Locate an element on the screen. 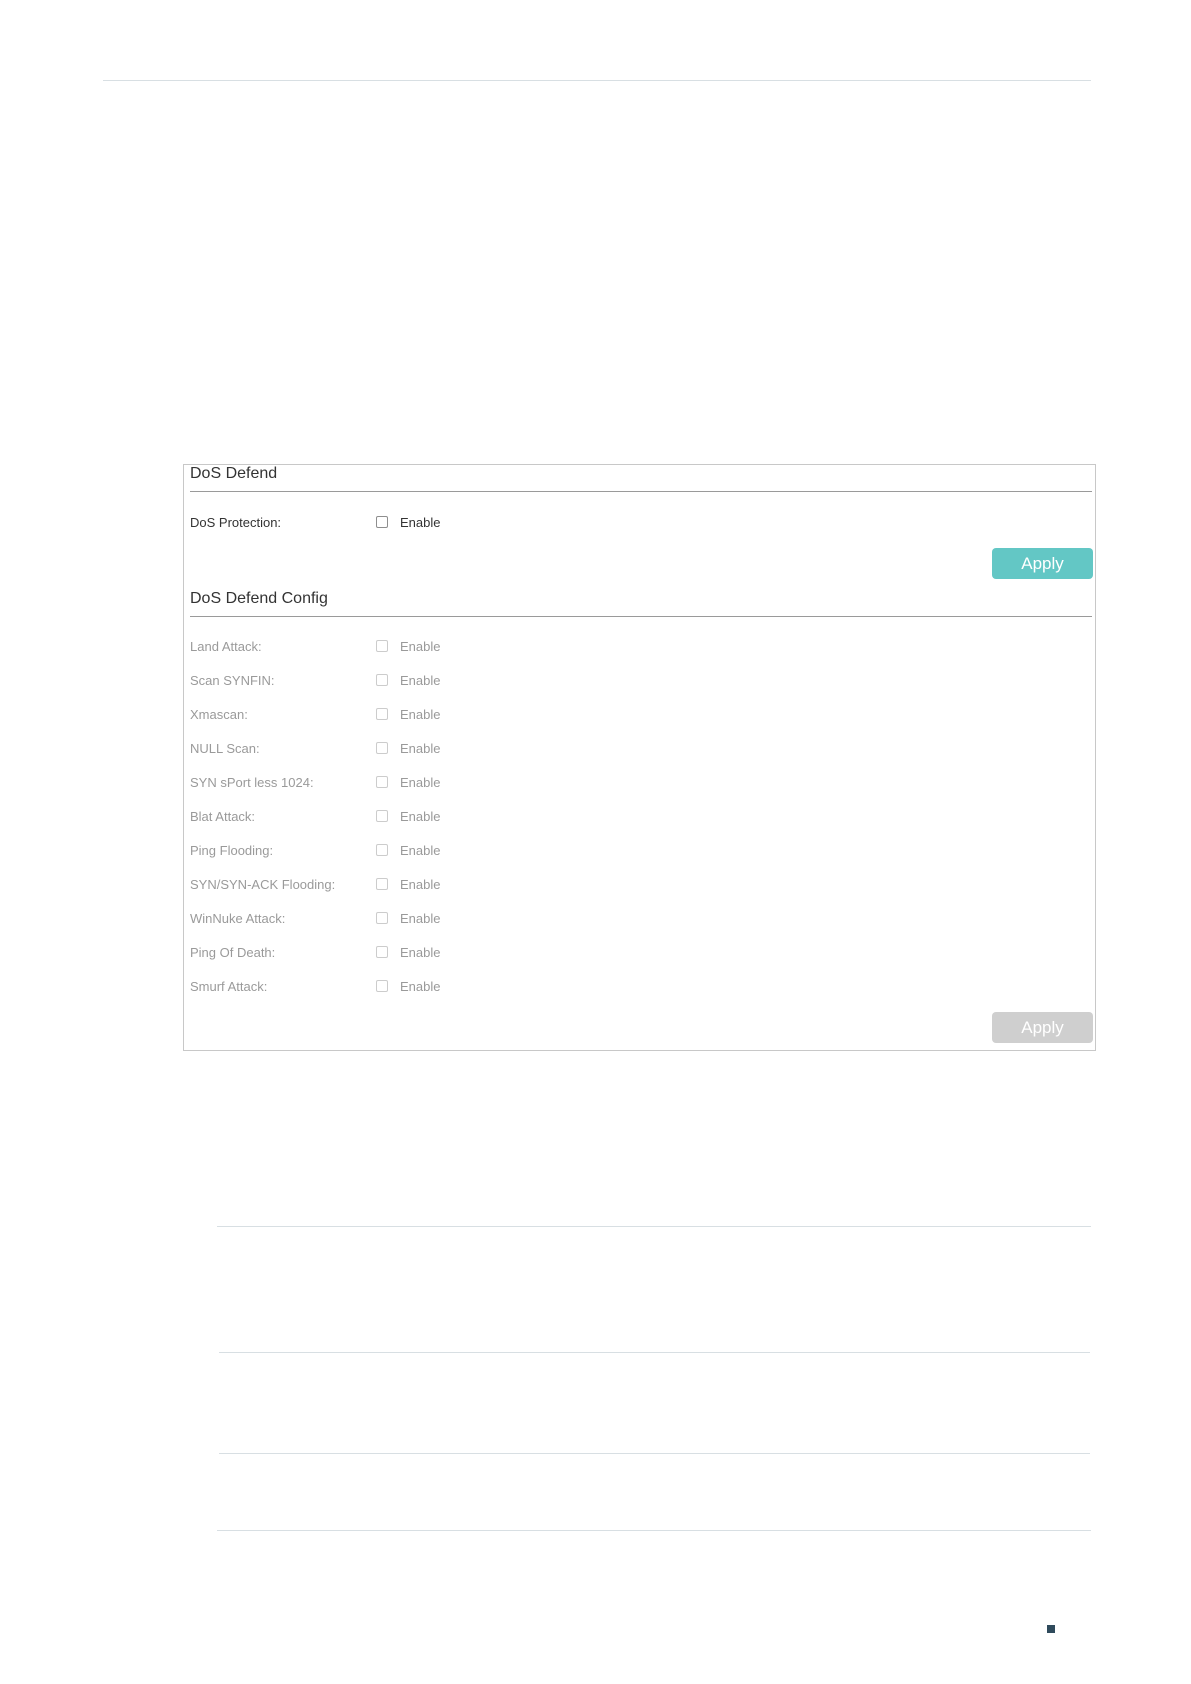 This screenshot has width=1191, height=1684. xmascan-label: Xmascan: is located at coordinates (219, 714).